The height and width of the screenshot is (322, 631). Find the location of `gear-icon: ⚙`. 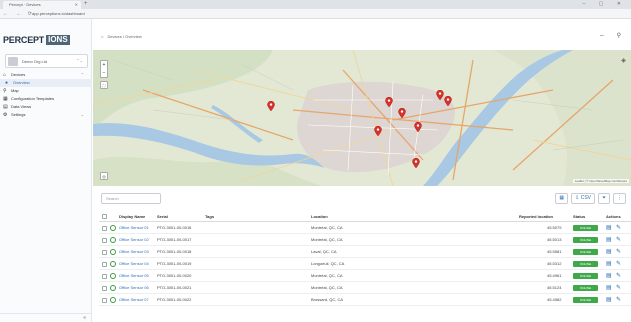

gear-icon: ⚙ is located at coordinates (5, 115).